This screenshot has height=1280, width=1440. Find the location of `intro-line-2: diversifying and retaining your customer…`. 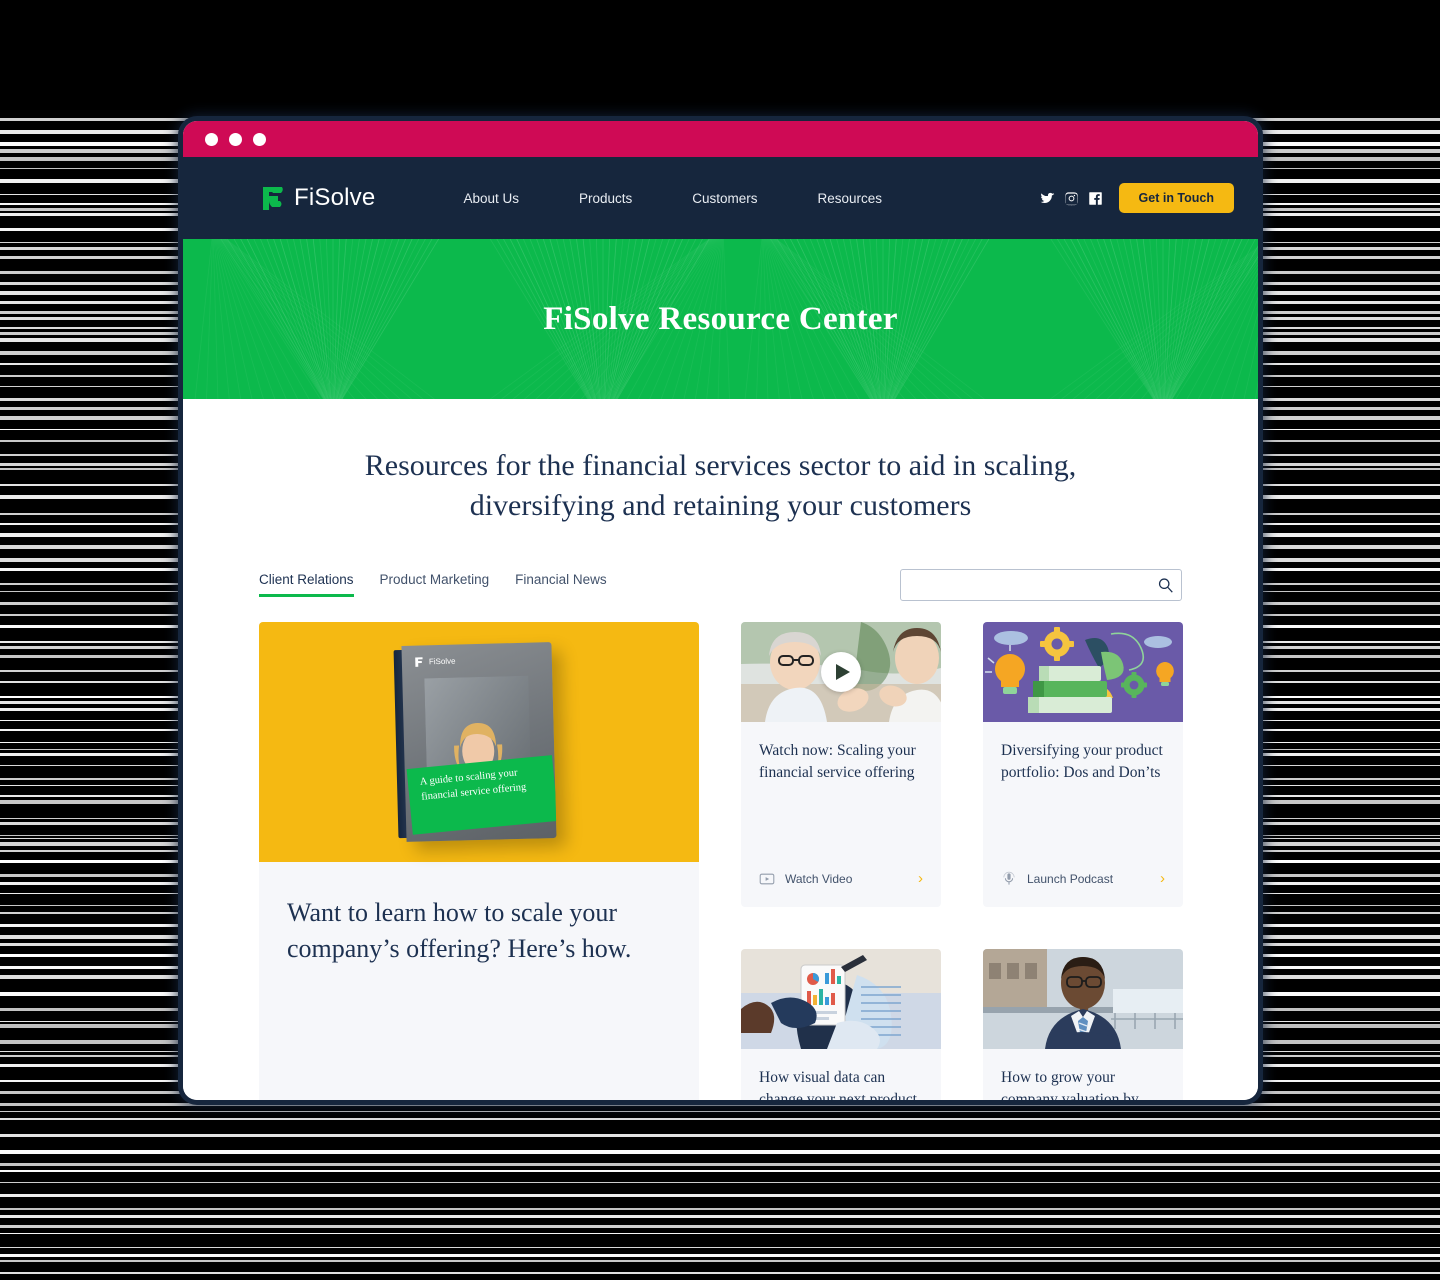

intro-line-2: diversifying and retaining your customer… is located at coordinates (720, 505).